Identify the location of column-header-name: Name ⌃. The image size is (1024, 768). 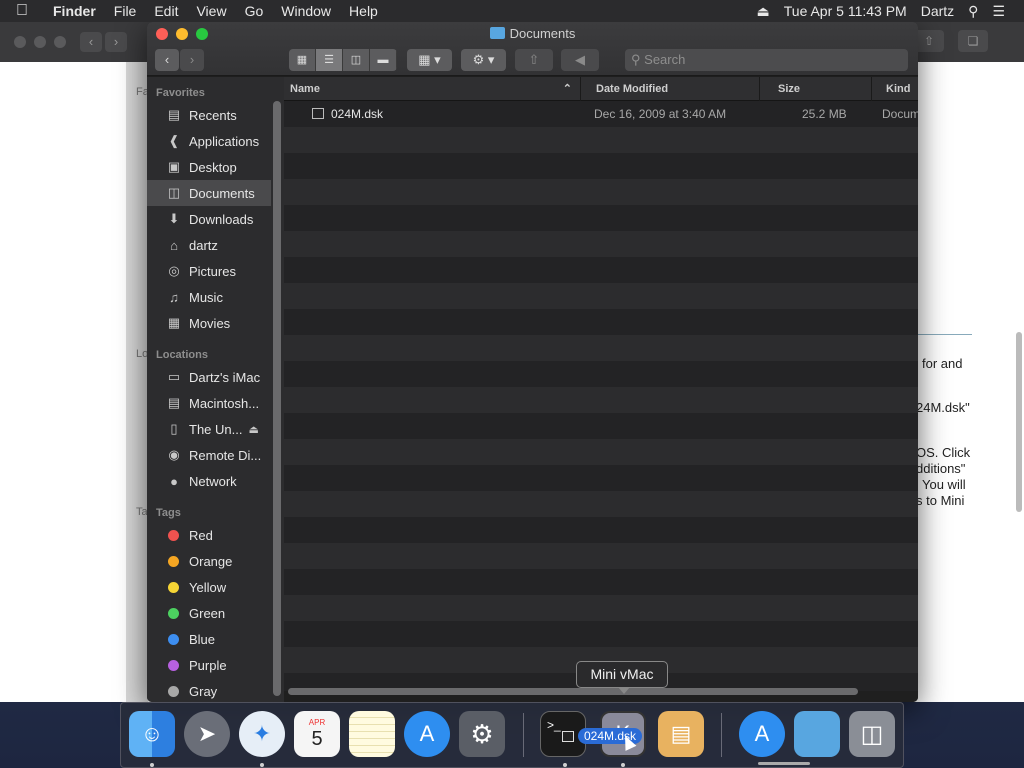
(432, 89).